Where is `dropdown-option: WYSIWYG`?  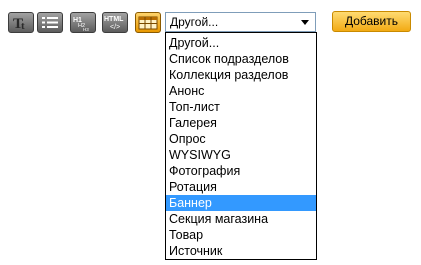
dropdown-option: WYSIWYG is located at coordinates (241, 155).